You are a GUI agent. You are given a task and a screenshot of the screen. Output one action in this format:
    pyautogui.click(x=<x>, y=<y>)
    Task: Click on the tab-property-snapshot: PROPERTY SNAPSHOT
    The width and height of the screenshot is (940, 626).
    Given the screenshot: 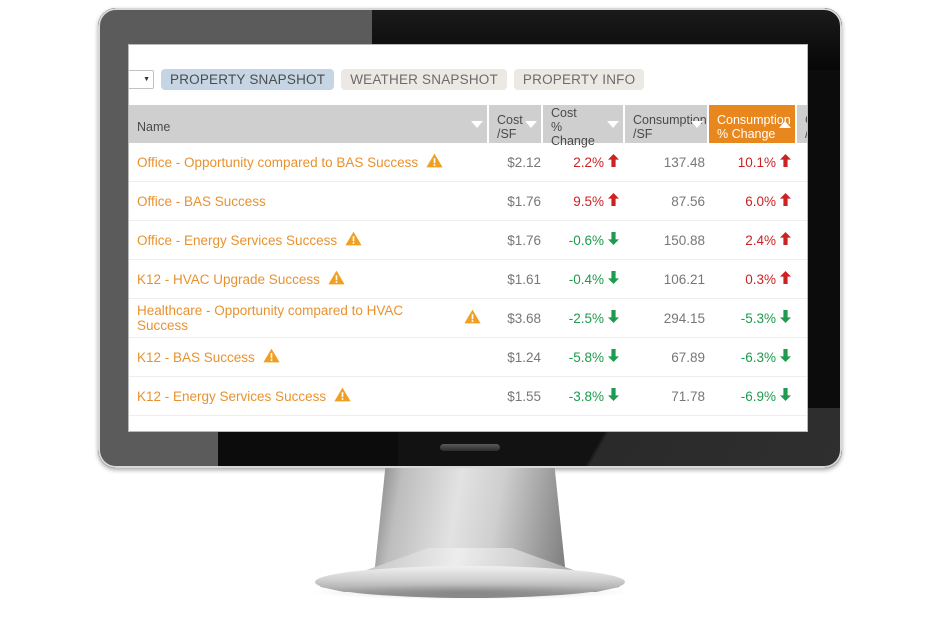 What is the action you would take?
    pyautogui.click(x=248, y=79)
    